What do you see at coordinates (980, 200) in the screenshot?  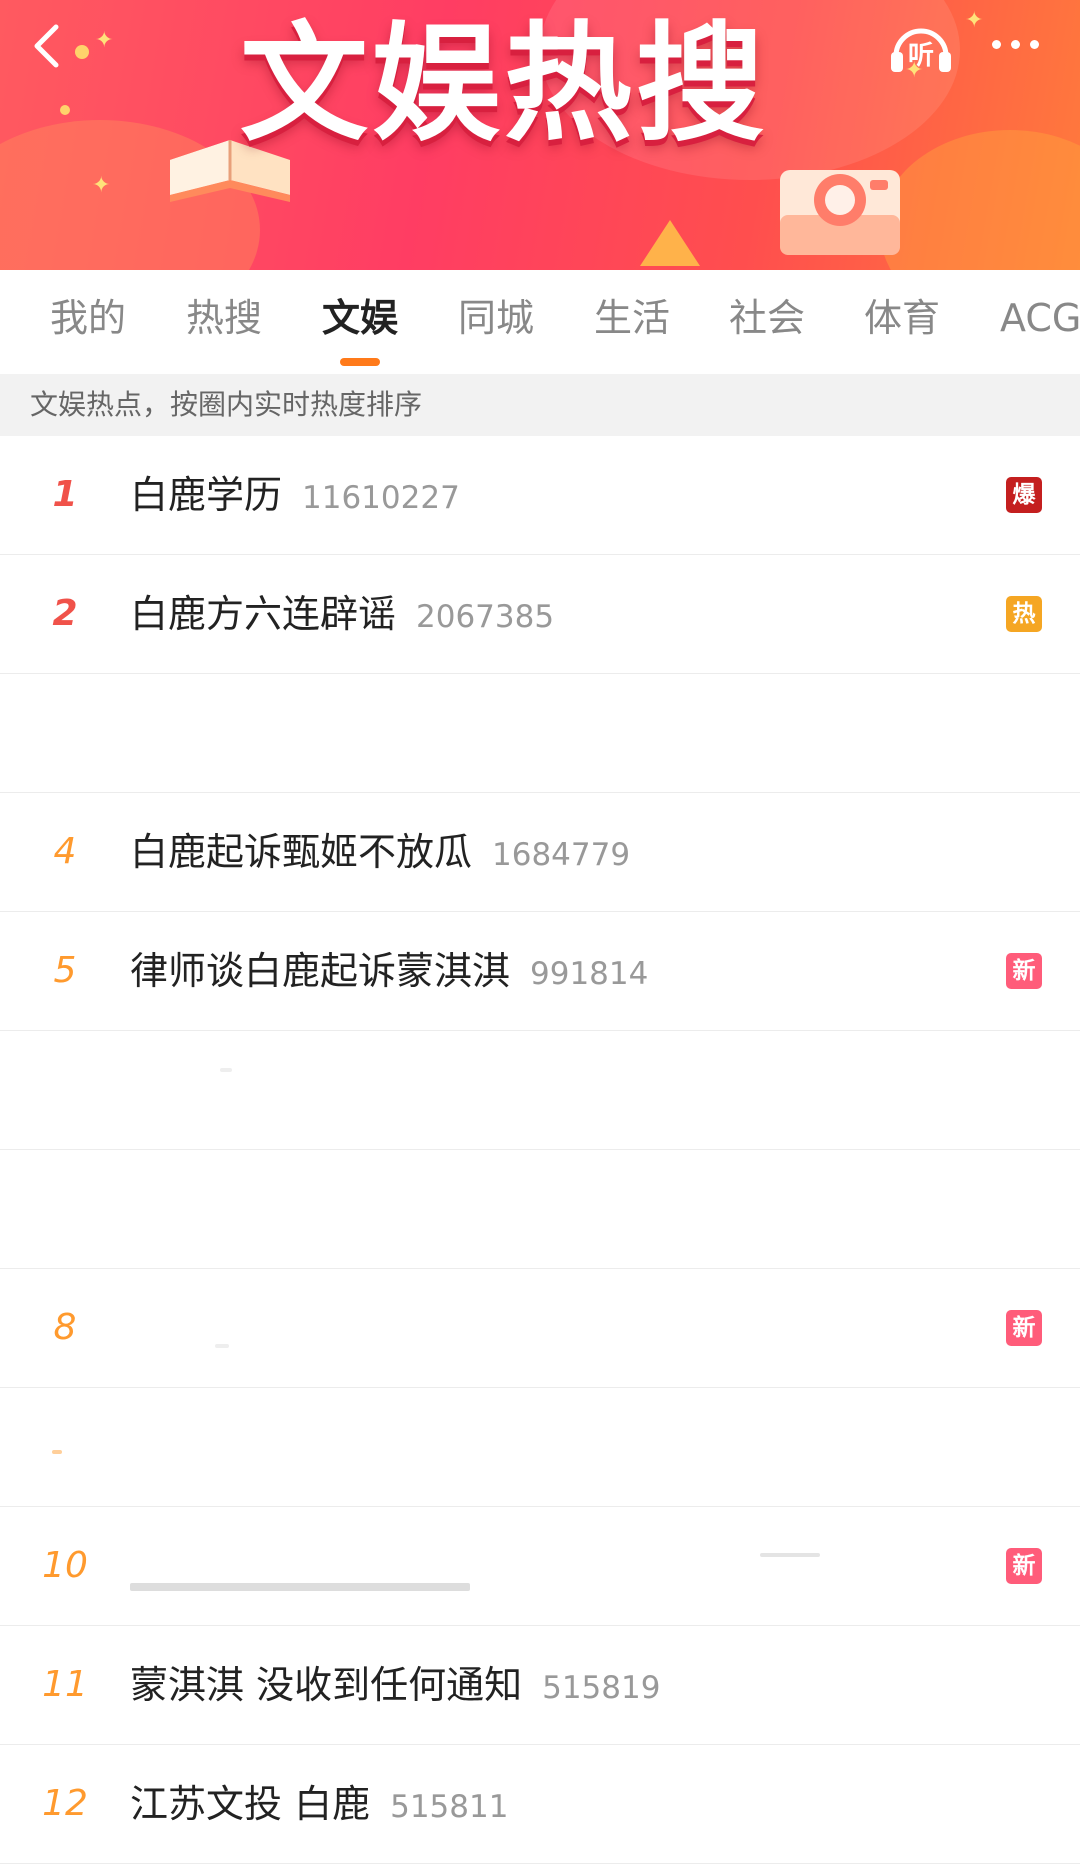 I see `banner-decoration` at bounding box center [980, 200].